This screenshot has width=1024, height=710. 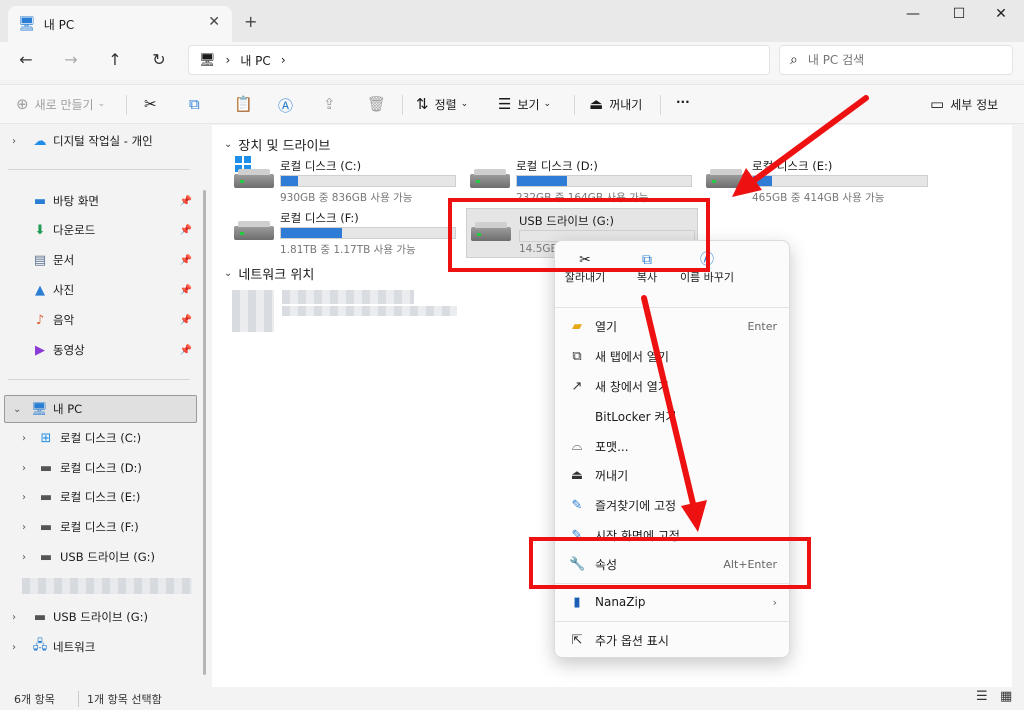 What do you see at coordinates (99, 647) in the screenshot?
I see `sidebar-item-network: › 🖧 네트워크` at bounding box center [99, 647].